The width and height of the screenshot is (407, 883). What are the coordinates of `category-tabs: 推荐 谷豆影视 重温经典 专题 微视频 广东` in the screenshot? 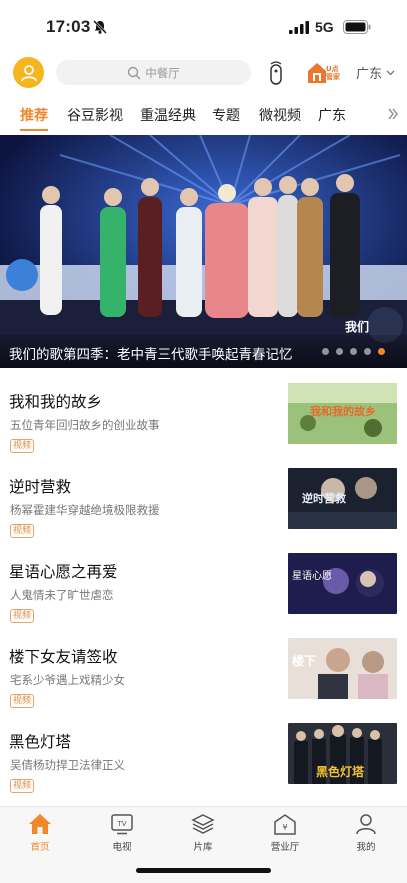 It's located at (203, 116).